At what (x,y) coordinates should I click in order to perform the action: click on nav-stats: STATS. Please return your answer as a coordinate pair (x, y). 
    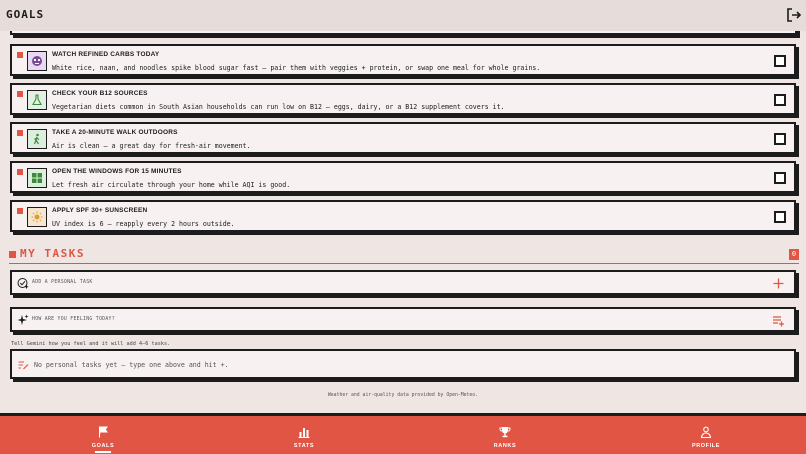
    Looking at the image, I should click on (304, 435).